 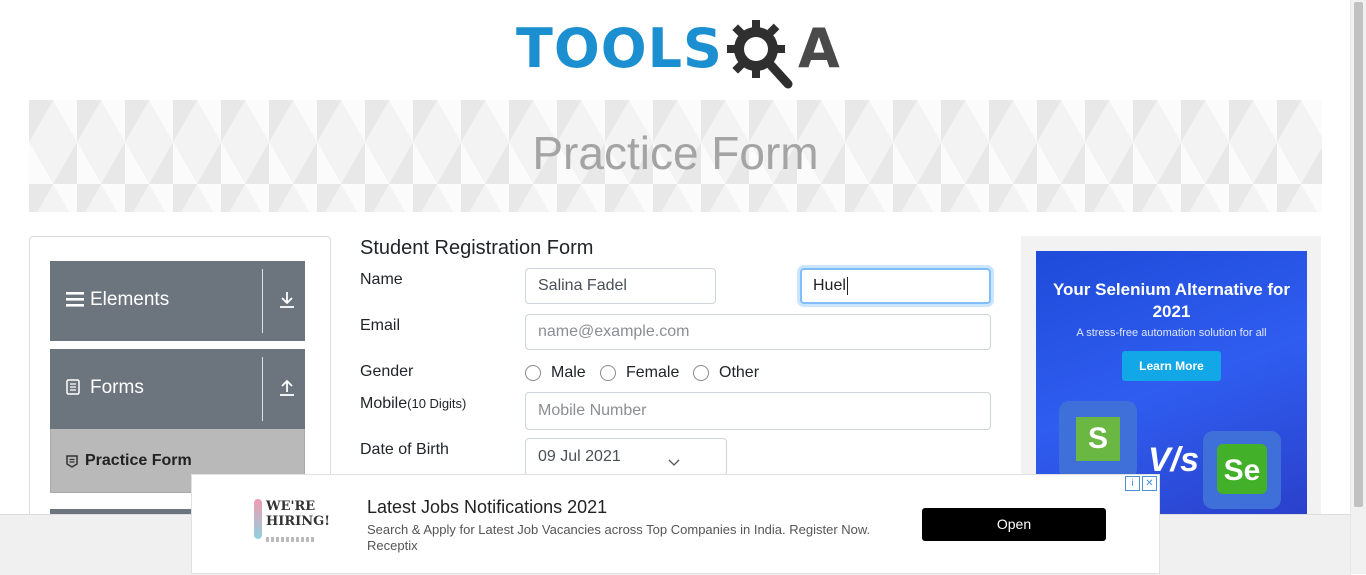 I want to click on last-name-input: Huel, so click(x=895, y=286).